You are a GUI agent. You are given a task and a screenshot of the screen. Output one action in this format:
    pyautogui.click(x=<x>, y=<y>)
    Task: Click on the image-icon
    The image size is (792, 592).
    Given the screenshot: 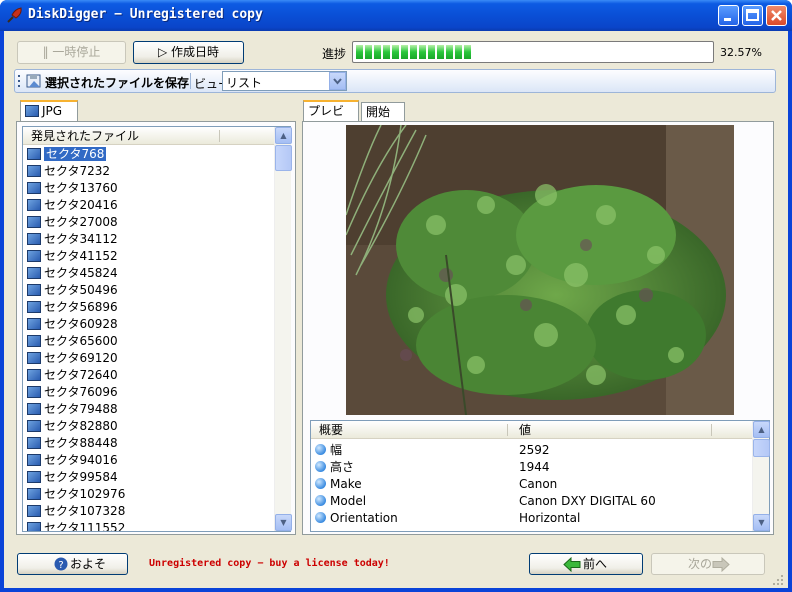 What is the action you would take?
    pyautogui.click(x=32, y=111)
    